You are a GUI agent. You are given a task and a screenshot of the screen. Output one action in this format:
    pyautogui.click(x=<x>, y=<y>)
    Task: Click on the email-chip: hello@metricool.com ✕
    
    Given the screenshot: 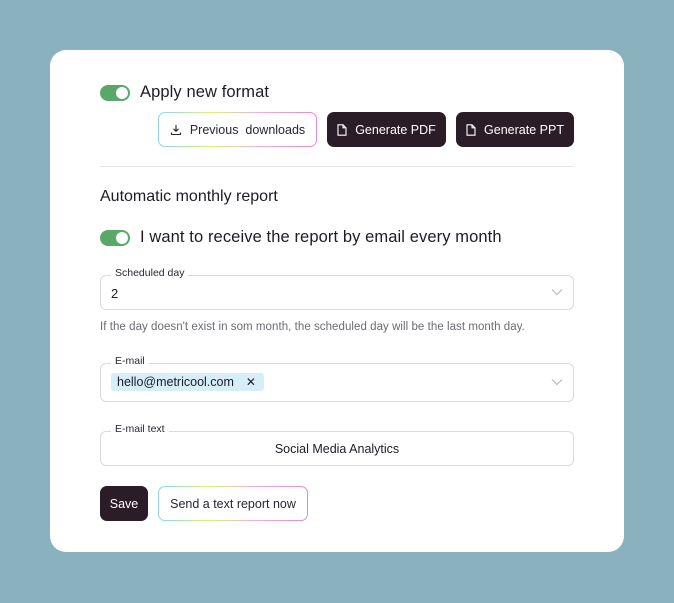 What is the action you would take?
    pyautogui.click(x=187, y=382)
    